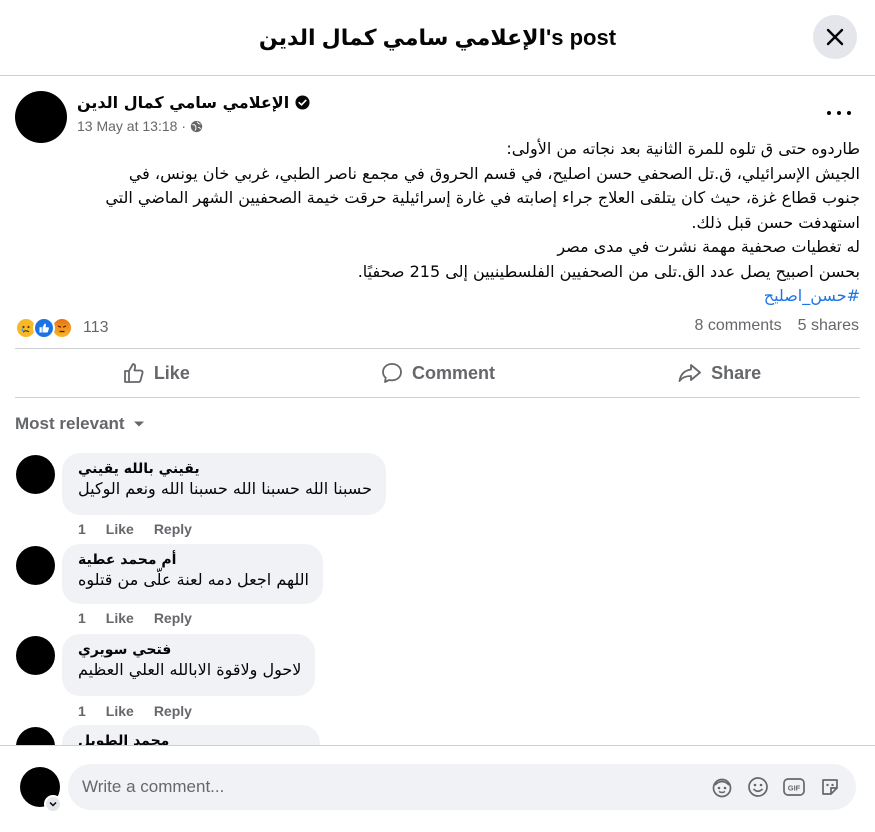  Describe the element at coordinates (96, 327) in the screenshot. I see `reaction-count: 113` at that location.